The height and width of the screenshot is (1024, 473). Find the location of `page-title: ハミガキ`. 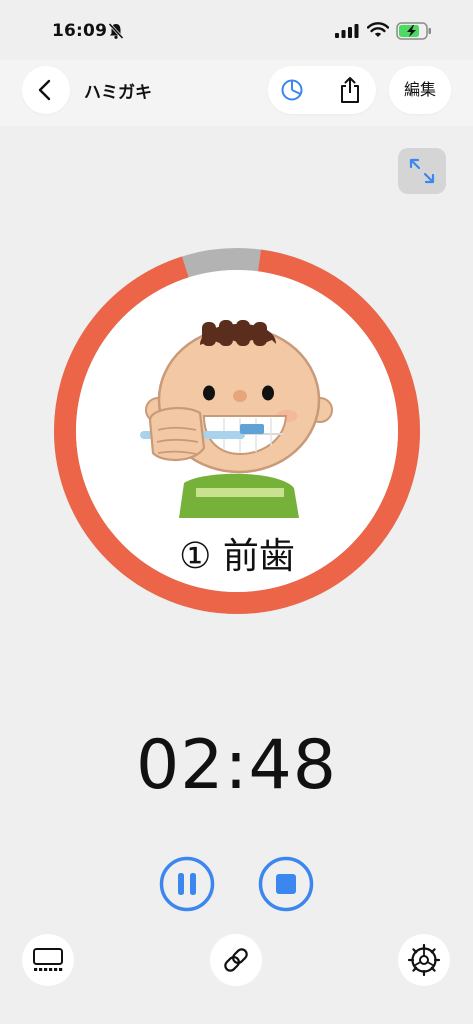

page-title: ハミガキ is located at coordinates (118, 93).